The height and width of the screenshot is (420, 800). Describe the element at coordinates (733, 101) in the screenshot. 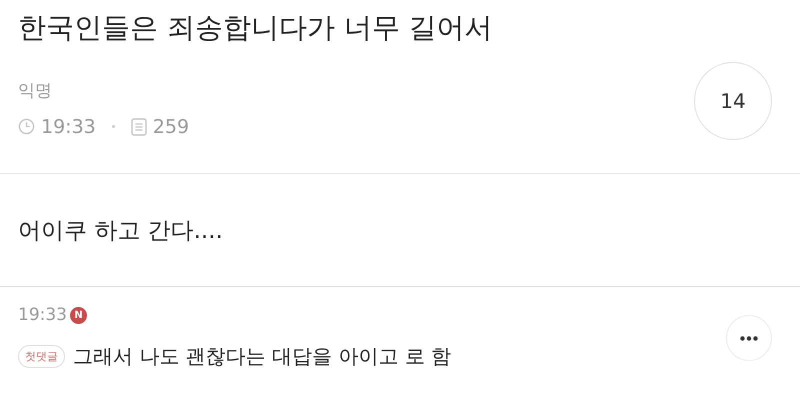

I see `comment-count-button: 14` at that location.